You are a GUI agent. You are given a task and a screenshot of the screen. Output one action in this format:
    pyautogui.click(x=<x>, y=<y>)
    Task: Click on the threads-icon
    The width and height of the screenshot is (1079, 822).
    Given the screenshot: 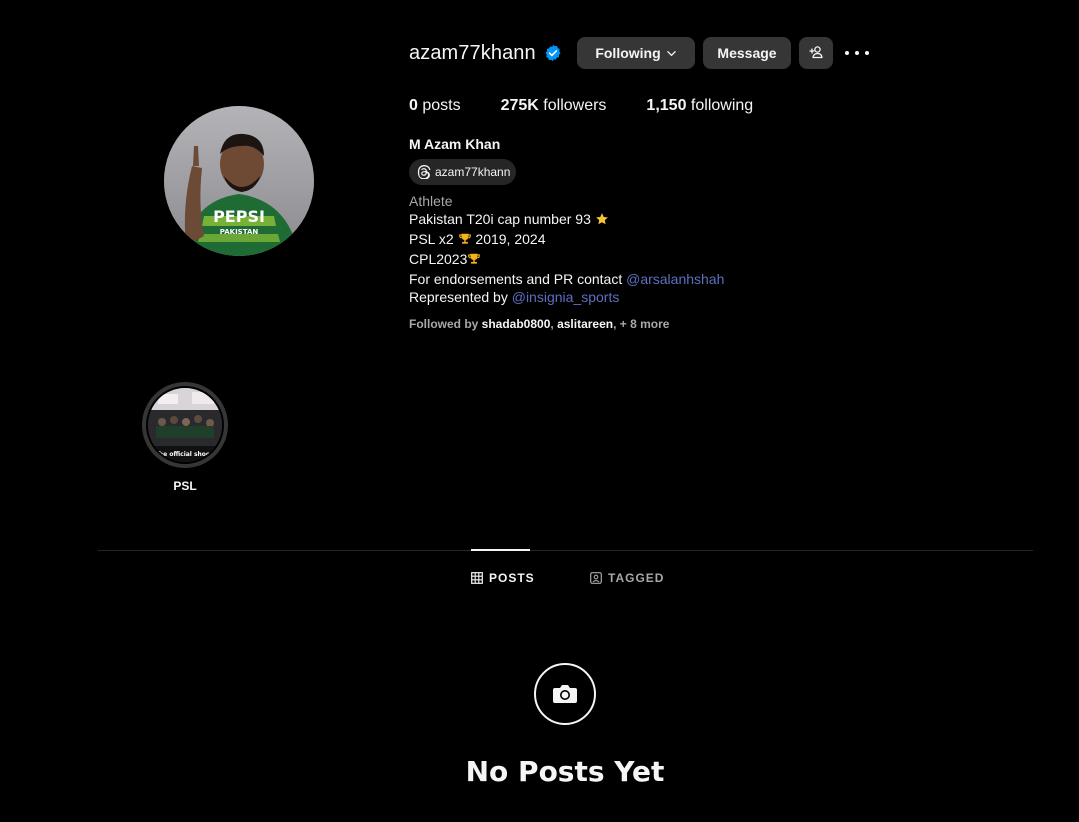 What is the action you would take?
    pyautogui.click(x=424, y=172)
    